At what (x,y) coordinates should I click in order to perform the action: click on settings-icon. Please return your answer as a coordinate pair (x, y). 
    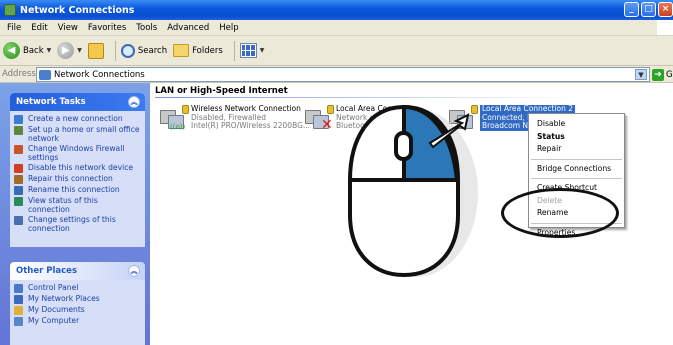
    Looking at the image, I should click on (18, 220).